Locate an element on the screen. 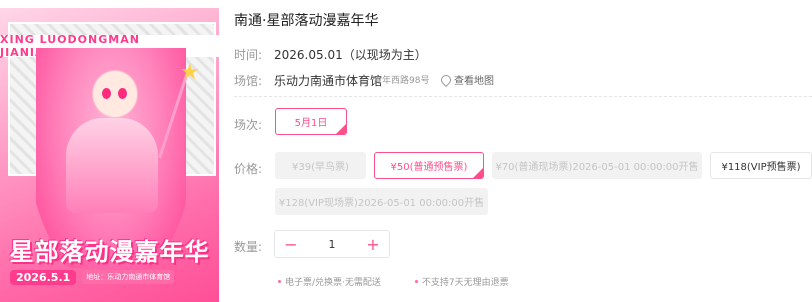 This screenshot has height=302, width=812. price-label: 价格: is located at coordinates (248, 169).